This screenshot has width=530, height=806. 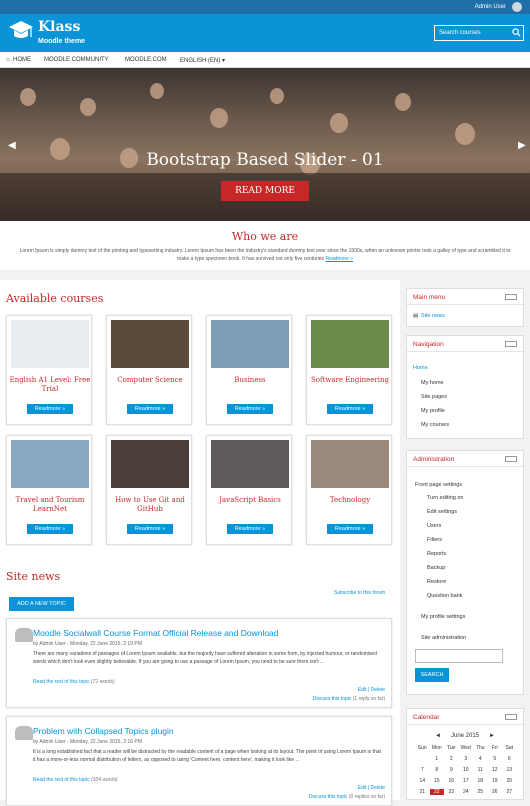 What do you see at coordinates (202, 60) in the screenshot?
I see `nav-language: ENGLISH (EN) ▾` at bounding box center [202, 60].